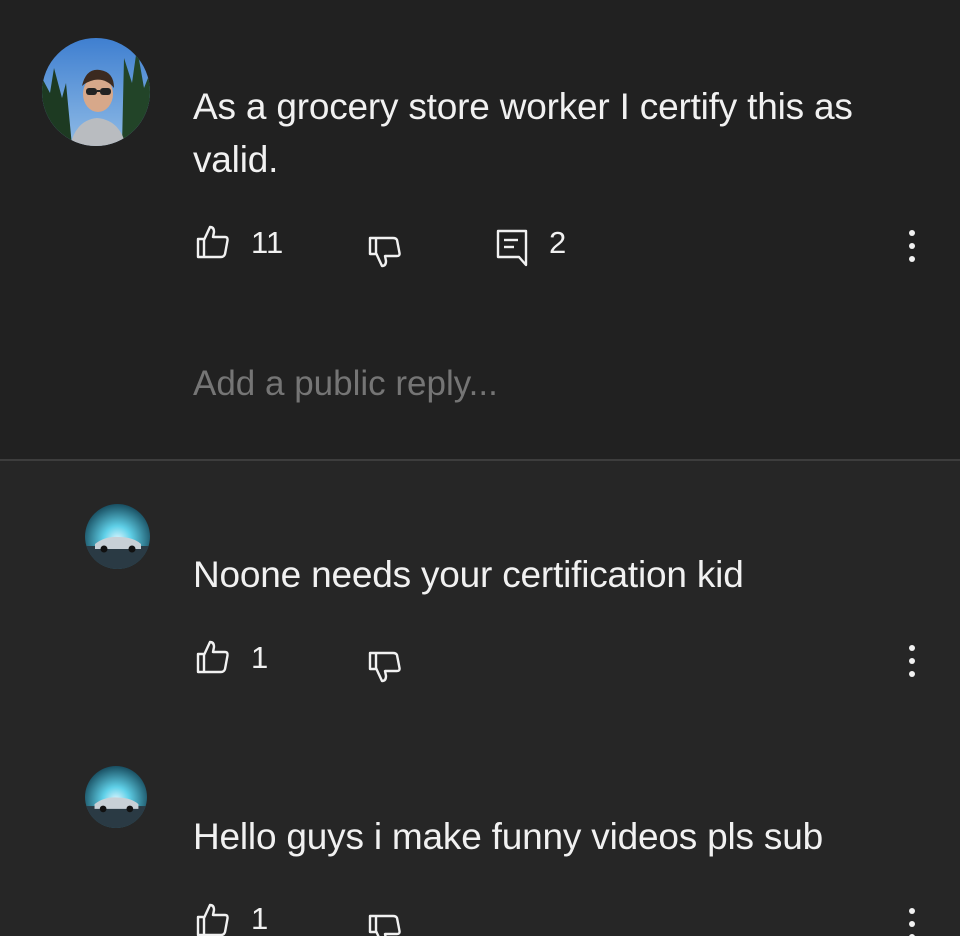  I want to click on comment-icon, so click(512, 248).